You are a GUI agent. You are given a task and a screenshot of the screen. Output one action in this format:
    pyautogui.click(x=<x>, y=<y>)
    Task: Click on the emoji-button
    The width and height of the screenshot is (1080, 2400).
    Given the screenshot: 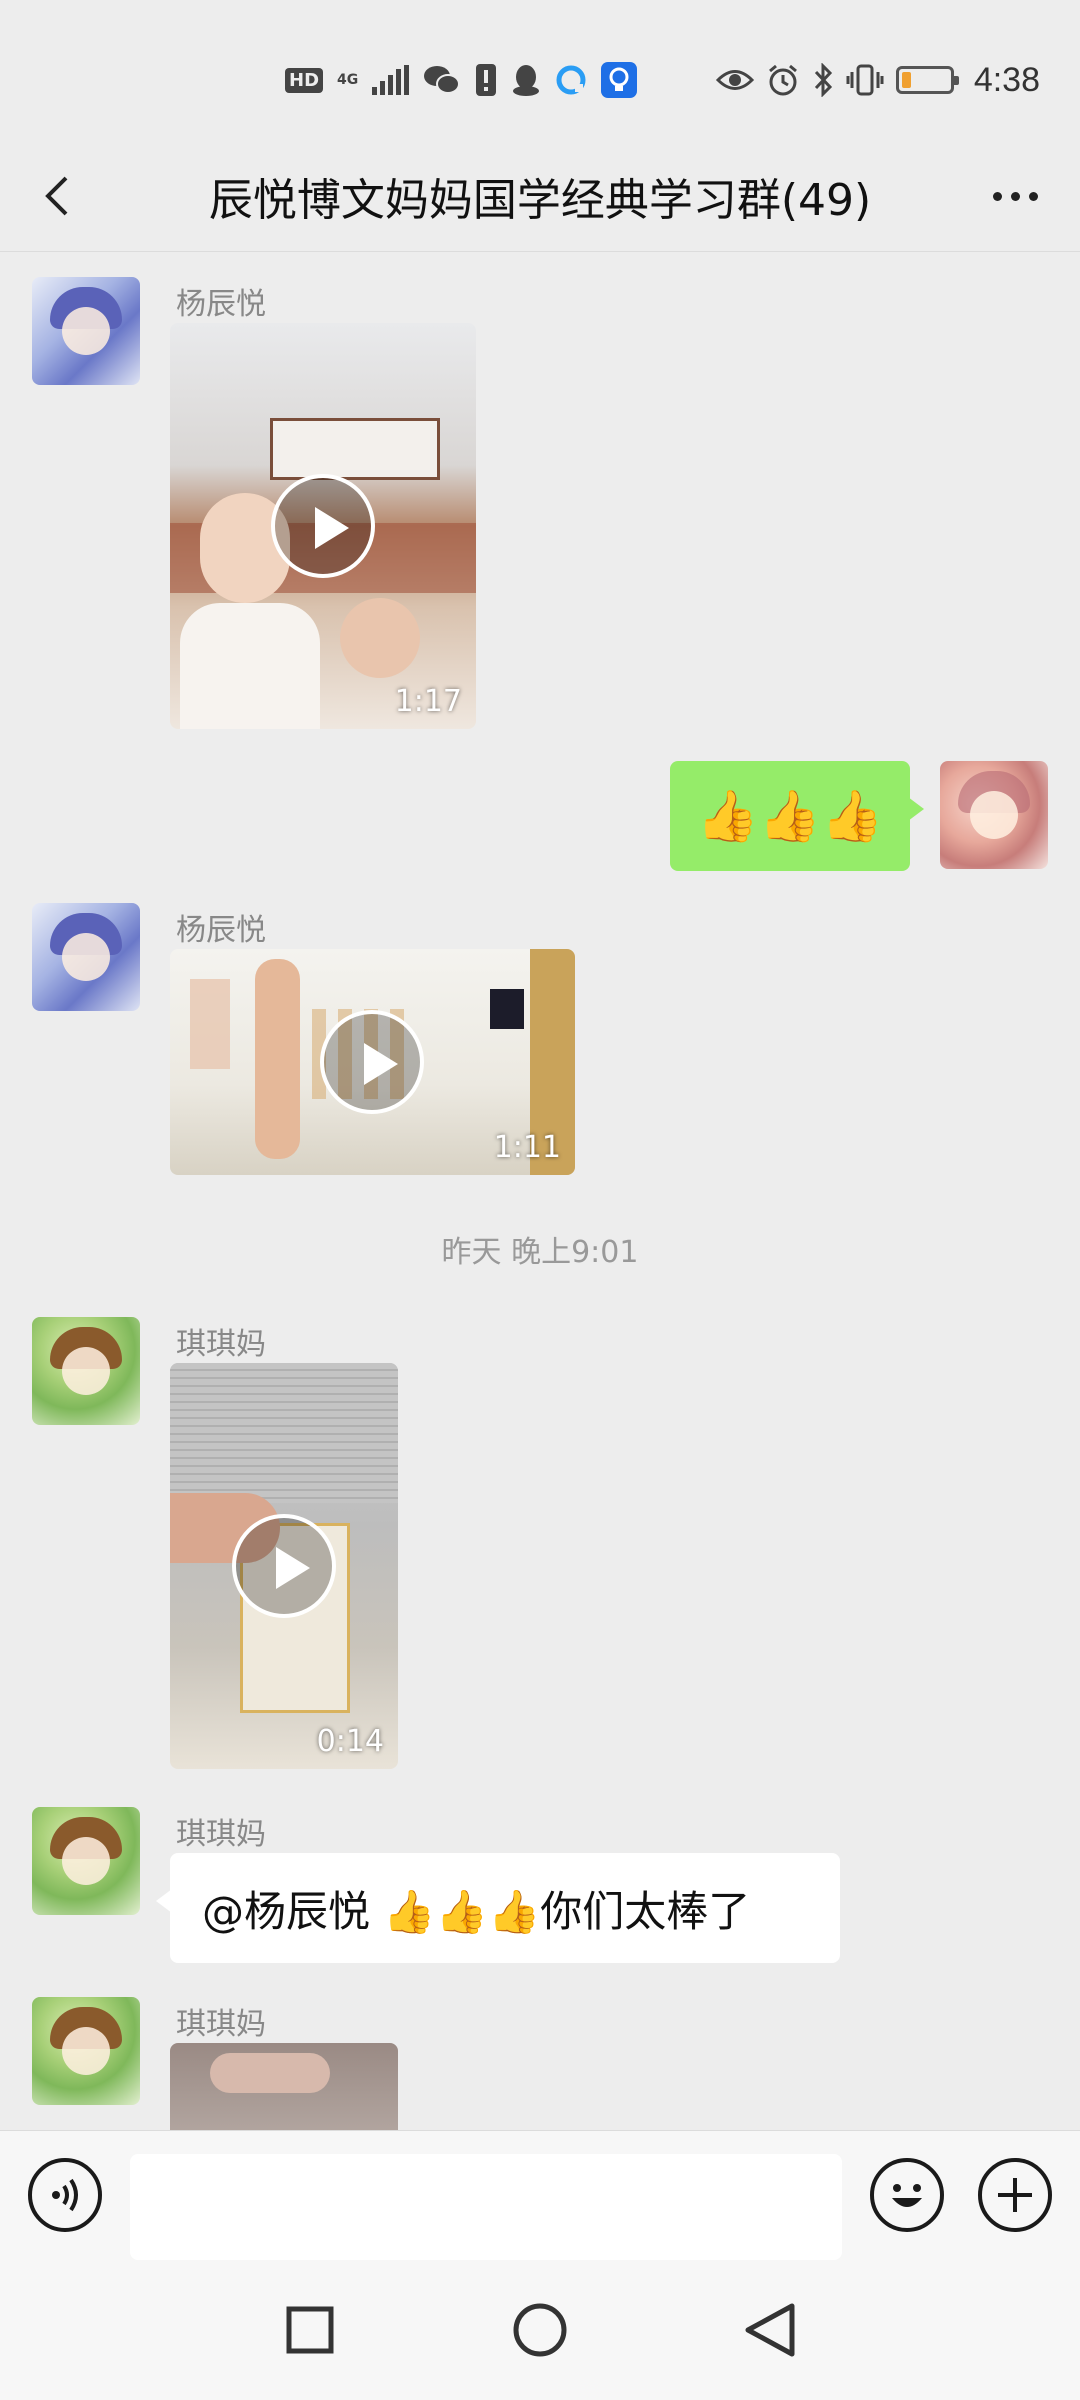 What is the action you would take?
    pyautogui.click(x=907, y=2195)
    